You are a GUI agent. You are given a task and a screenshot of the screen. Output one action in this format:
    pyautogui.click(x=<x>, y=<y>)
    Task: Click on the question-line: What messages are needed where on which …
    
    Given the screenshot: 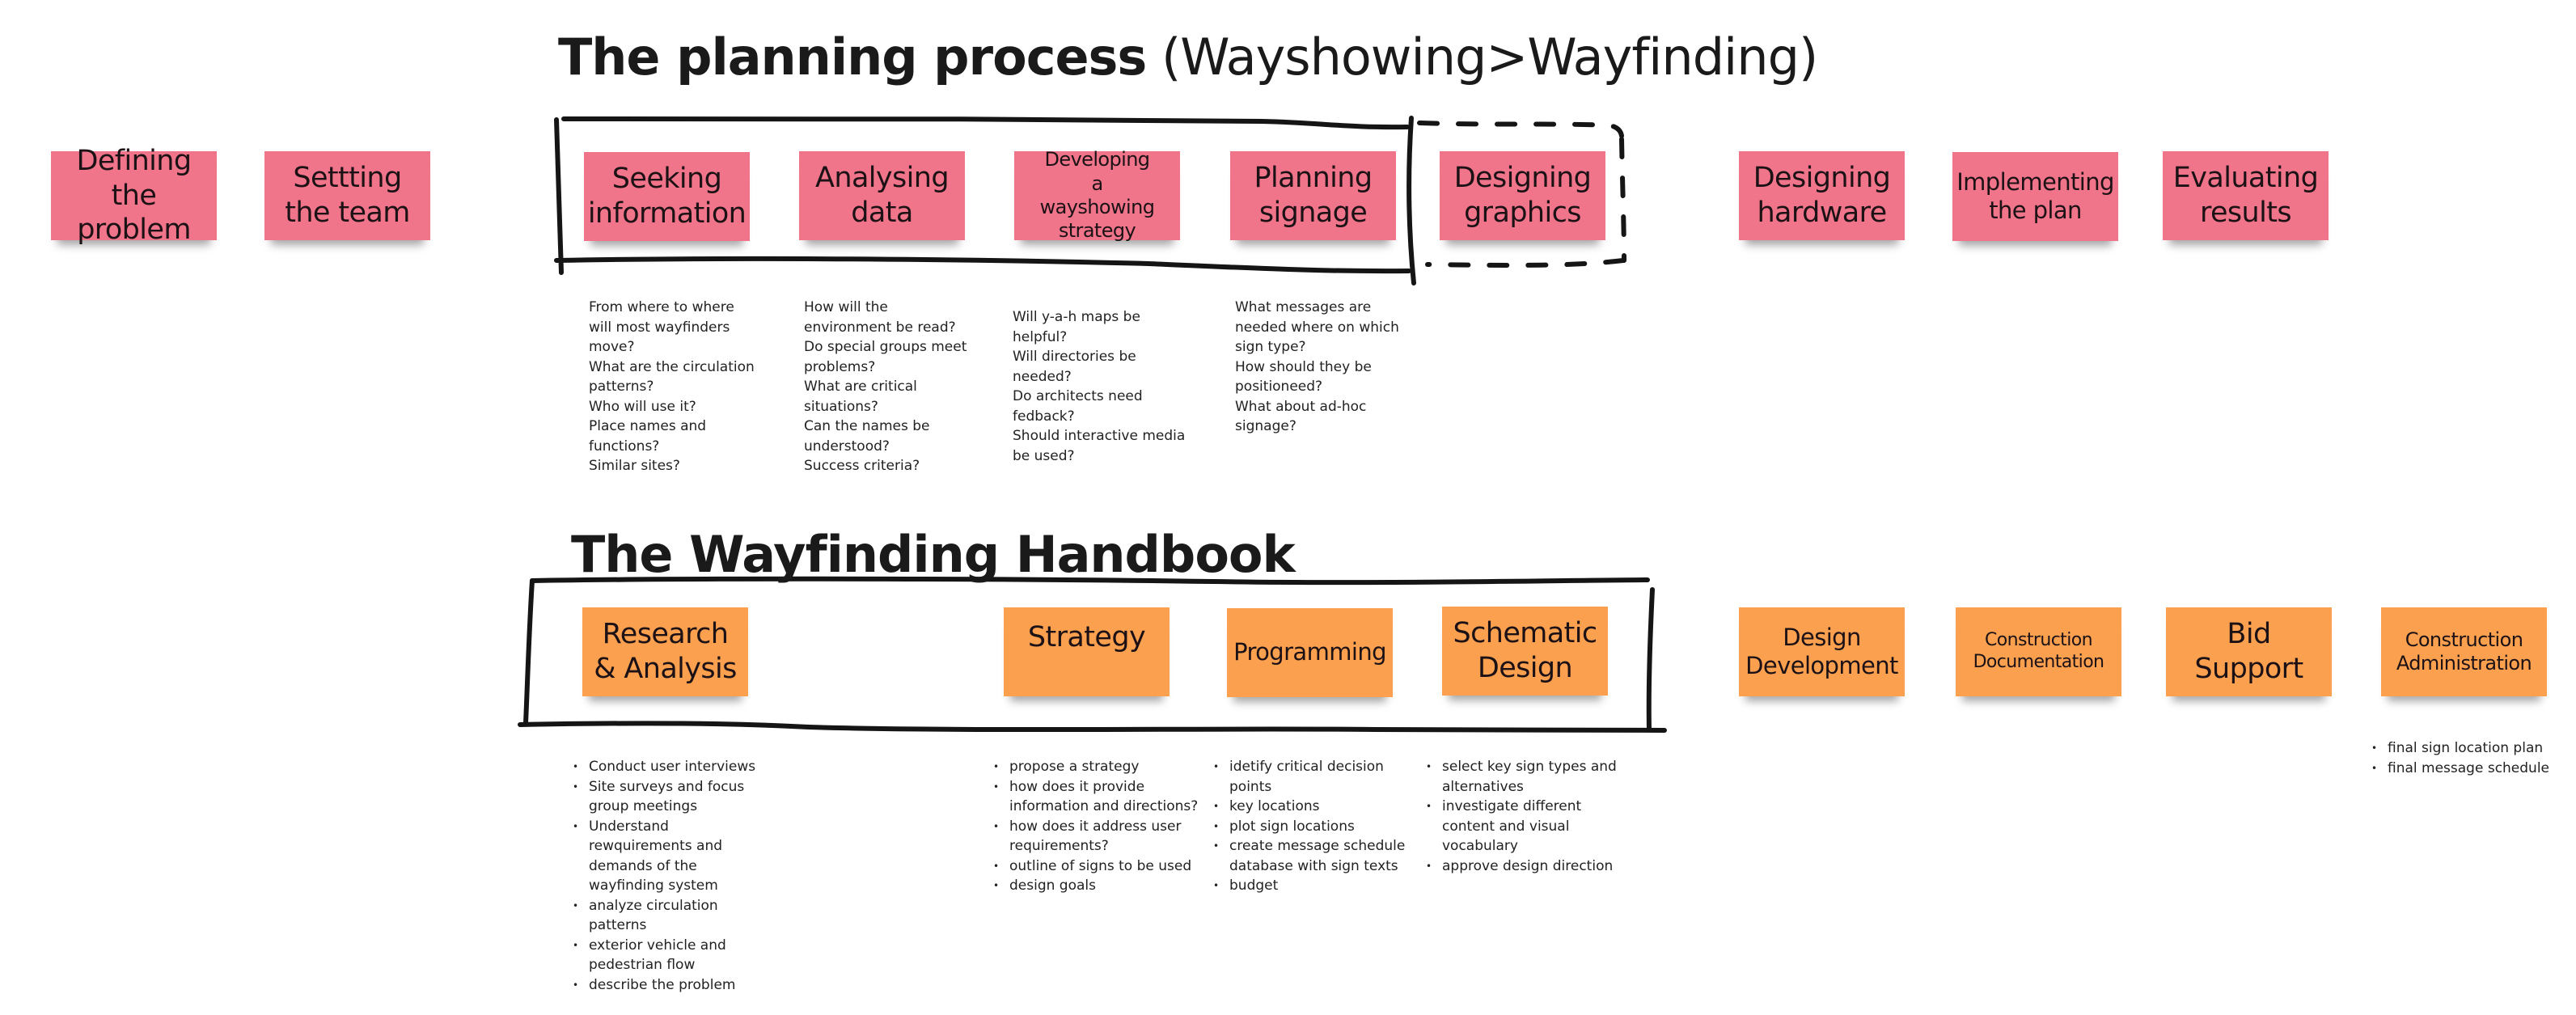 What is the action you would take?
    pyautogui.click(x=1317, y=327)
    